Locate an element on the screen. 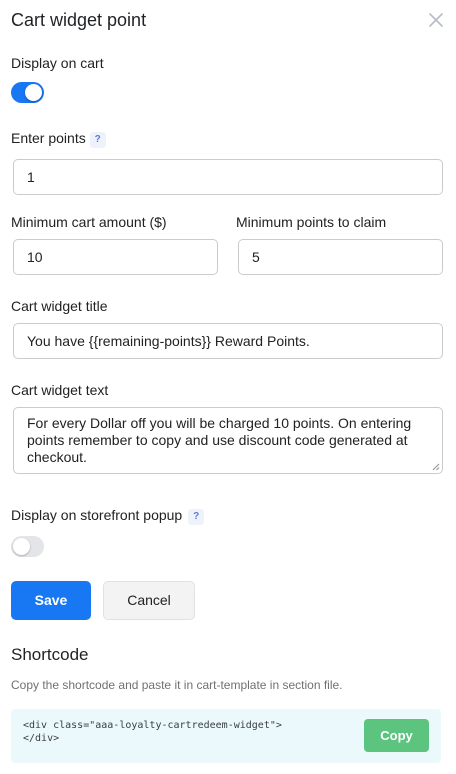 Image resolution: width=456 pixels, height=774 pixels. cancel-button: Cancel is located at coordinates (149, 600).